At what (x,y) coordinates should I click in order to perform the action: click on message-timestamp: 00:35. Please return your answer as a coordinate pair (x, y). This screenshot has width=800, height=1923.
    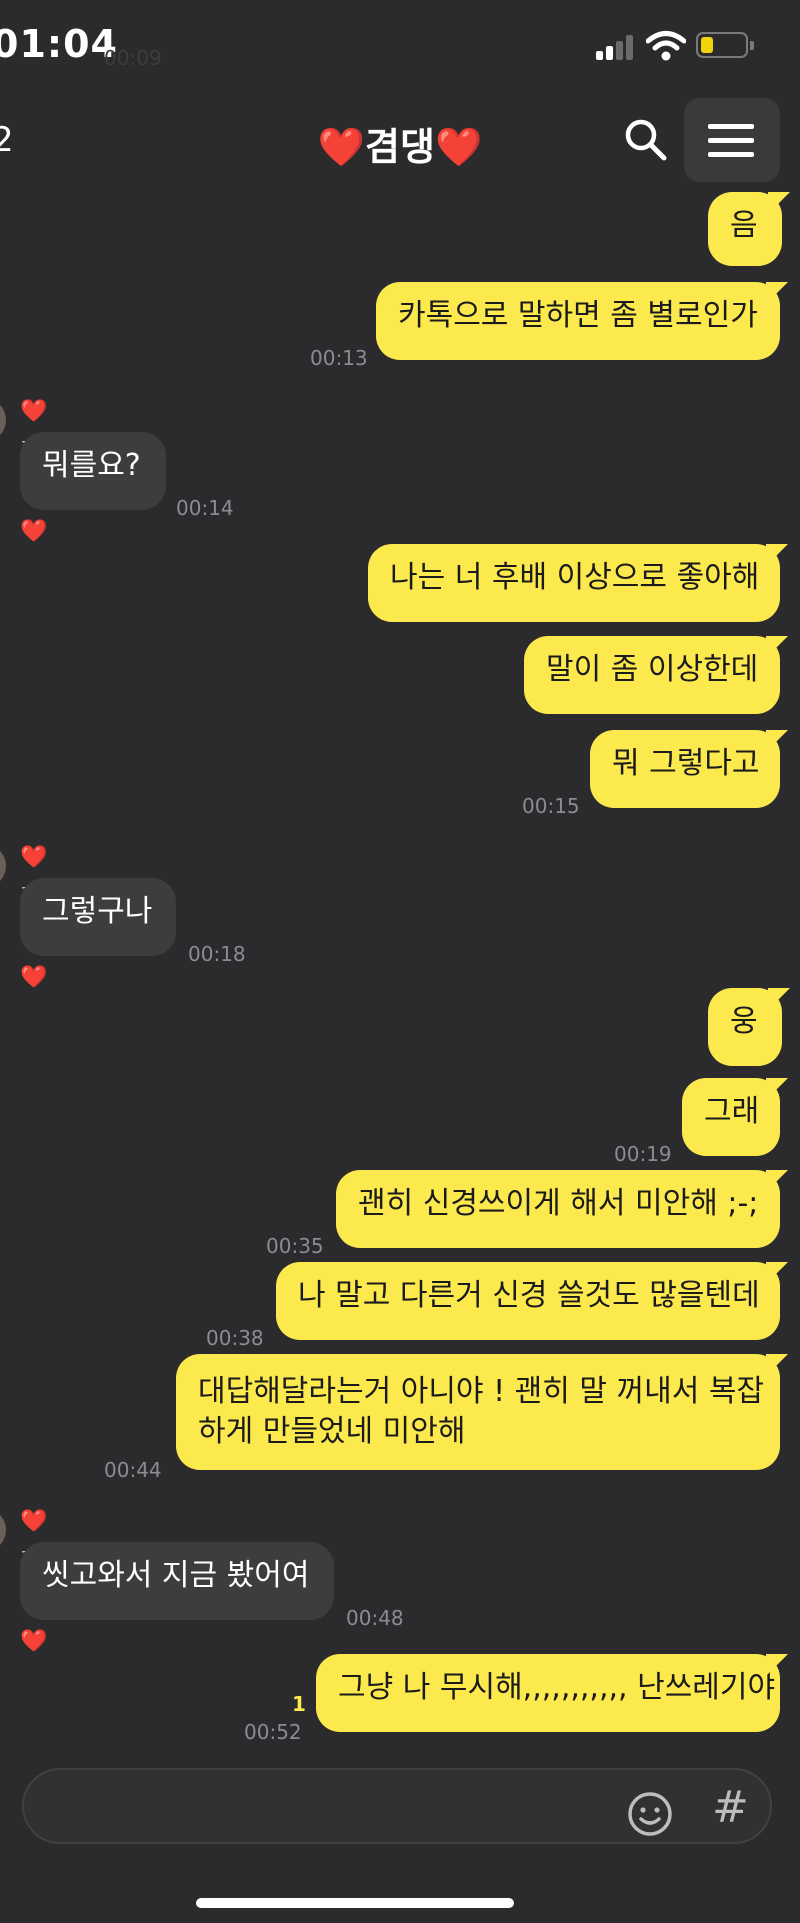
    Looking at the image, I should click on (295, 1246).